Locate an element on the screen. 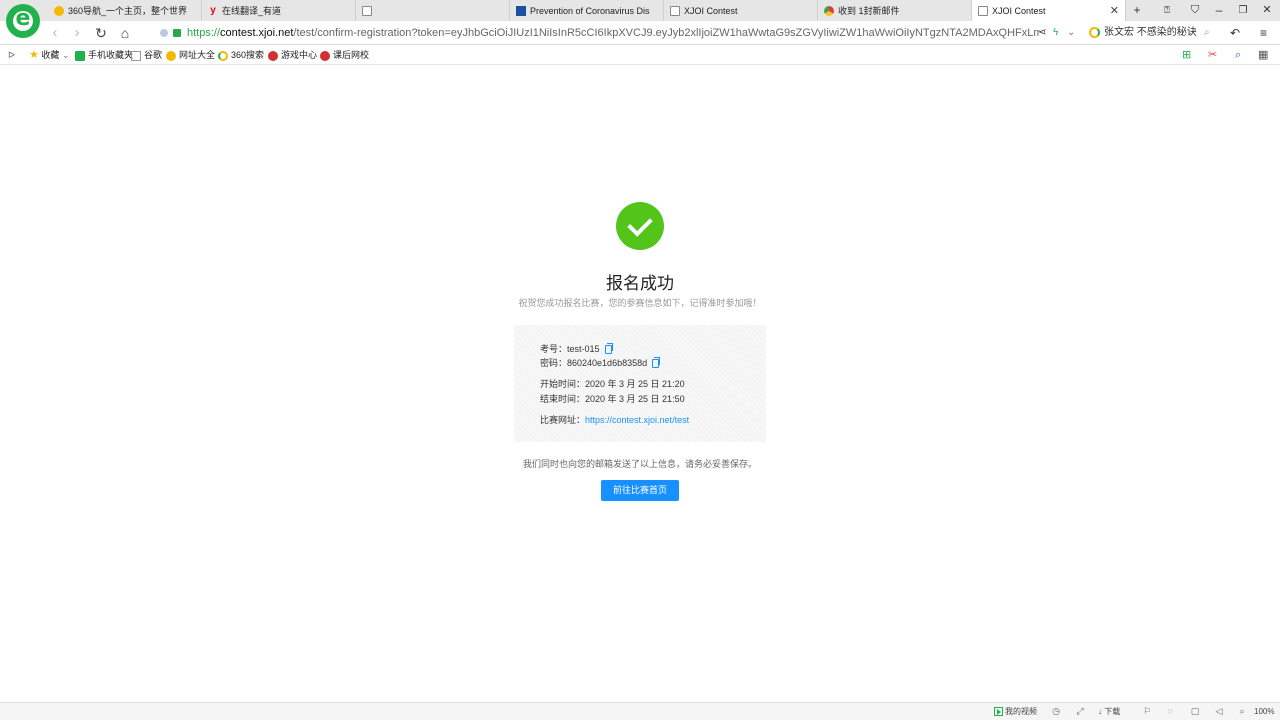  bookmark-google: 谷歌 is located at coordinates (146, 55).